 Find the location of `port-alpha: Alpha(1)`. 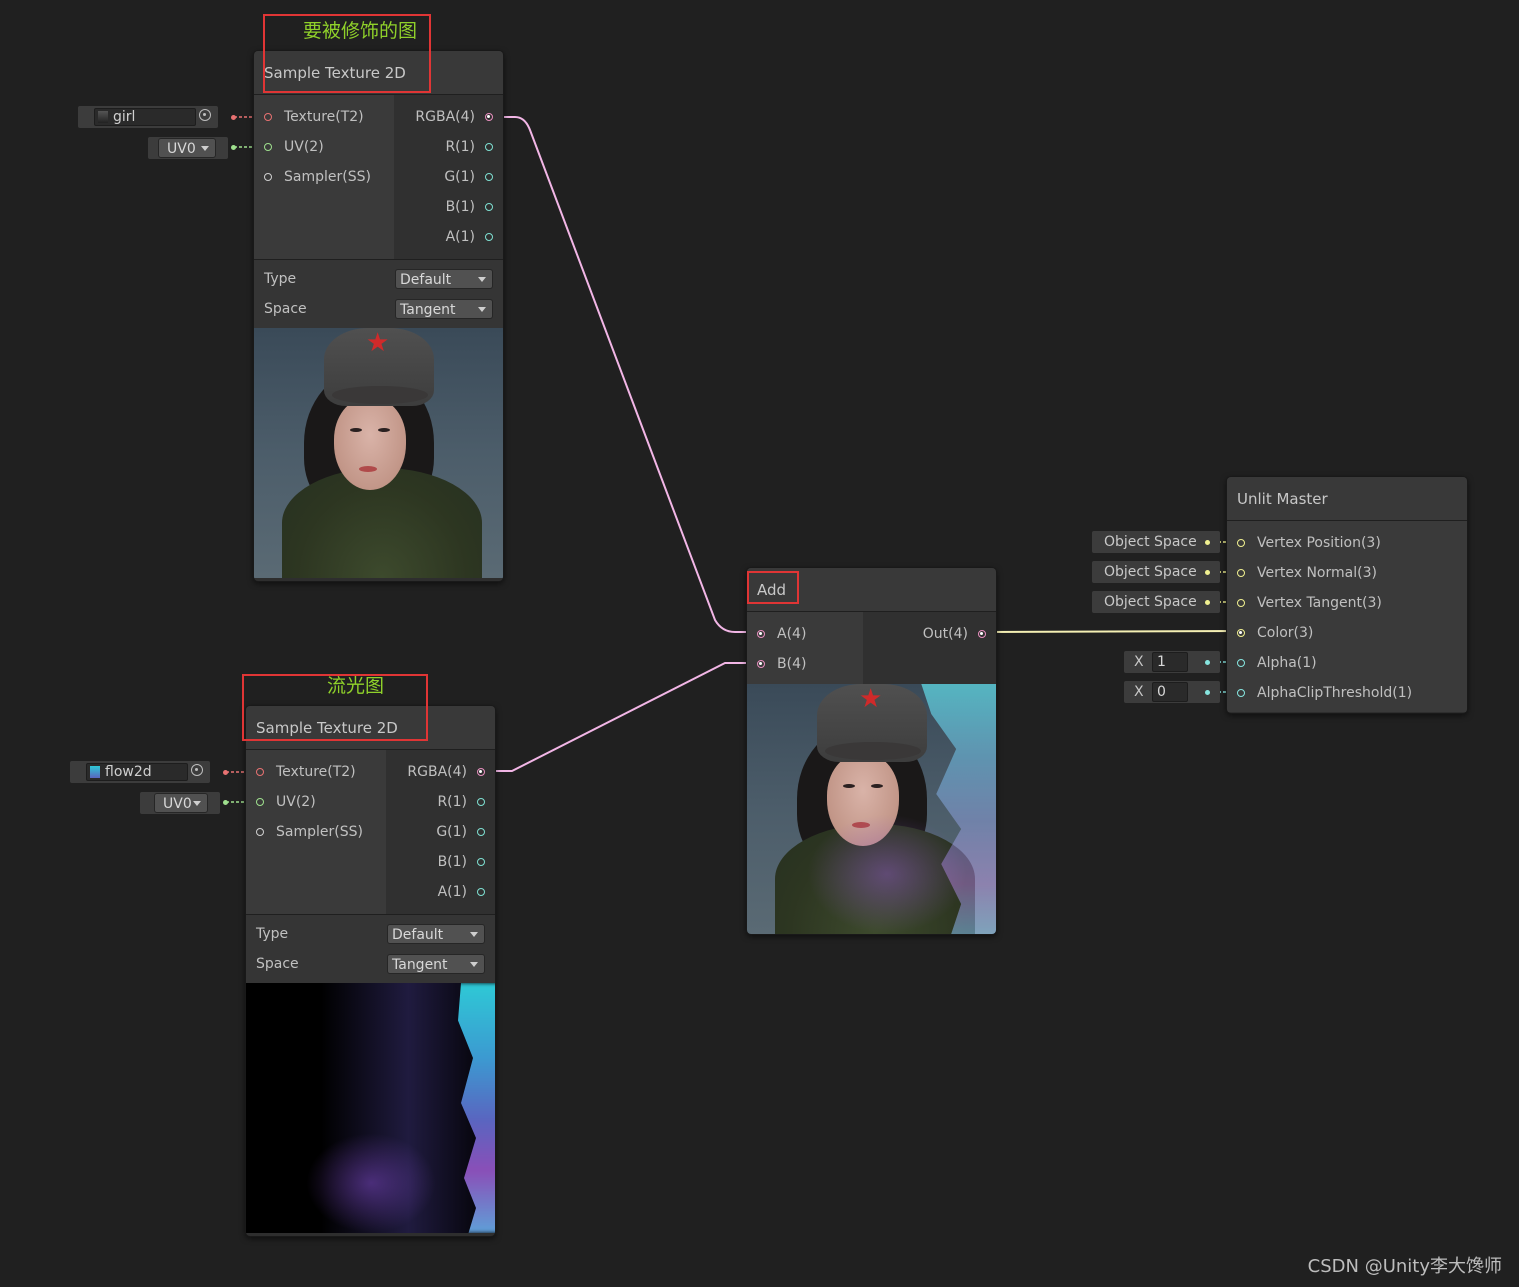

port-alpha: Alpha(1) is located at coordinates (1347, 663).